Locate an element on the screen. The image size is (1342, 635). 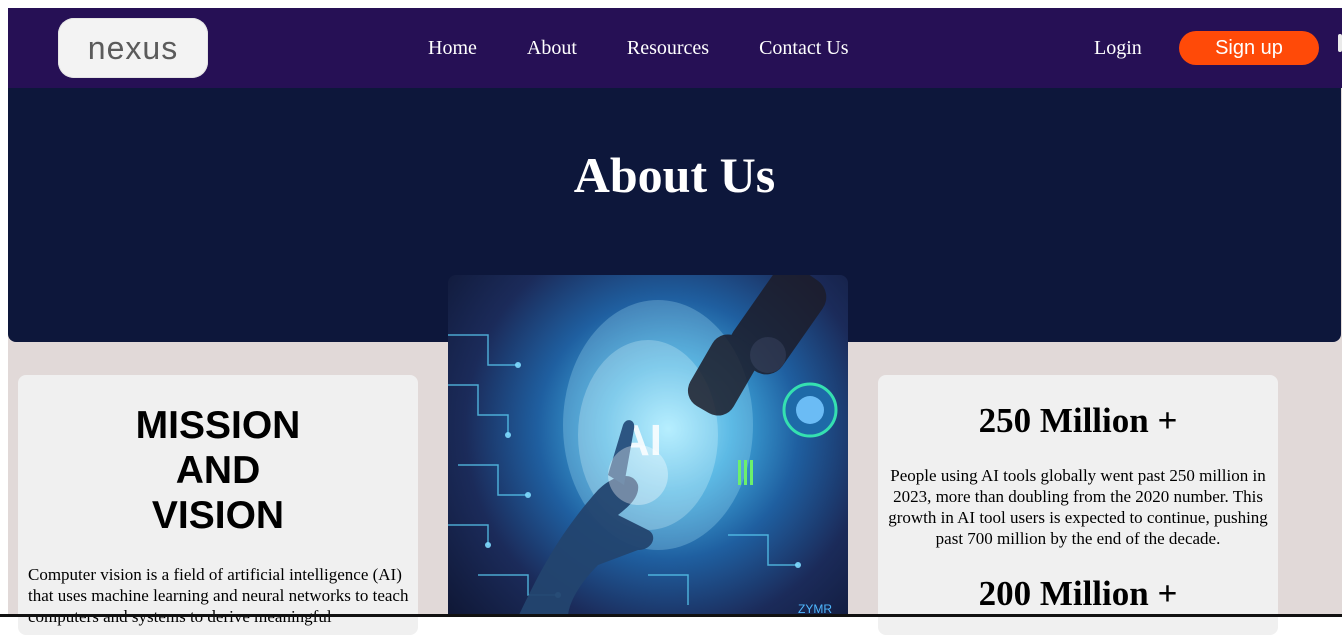
nav-links: Home About Resources Contact Us is located at coordinates (663, 48).